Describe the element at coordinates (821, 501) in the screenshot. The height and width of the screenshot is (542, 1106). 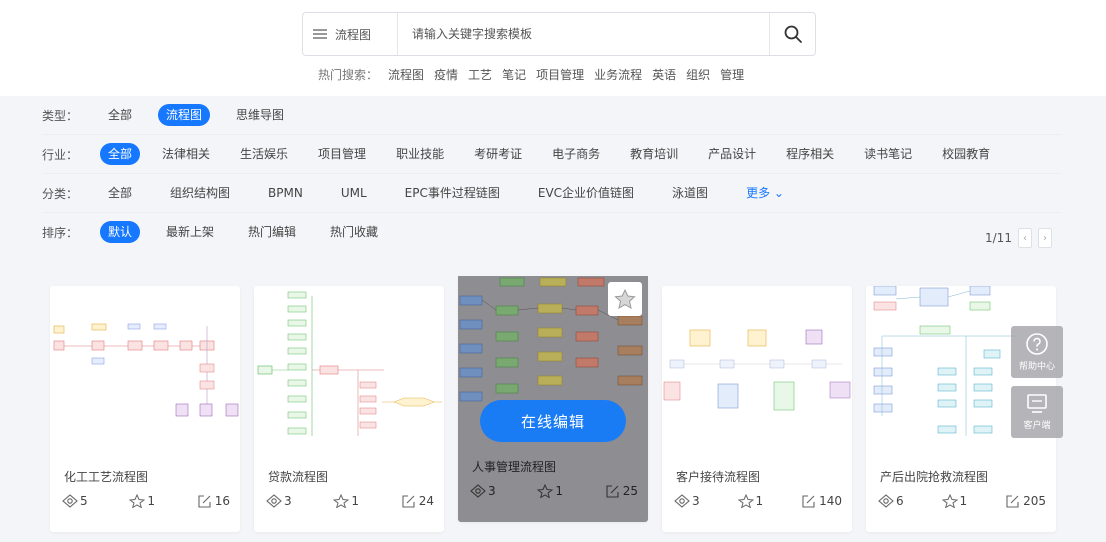
I see `edits-stat: 140` at that location.